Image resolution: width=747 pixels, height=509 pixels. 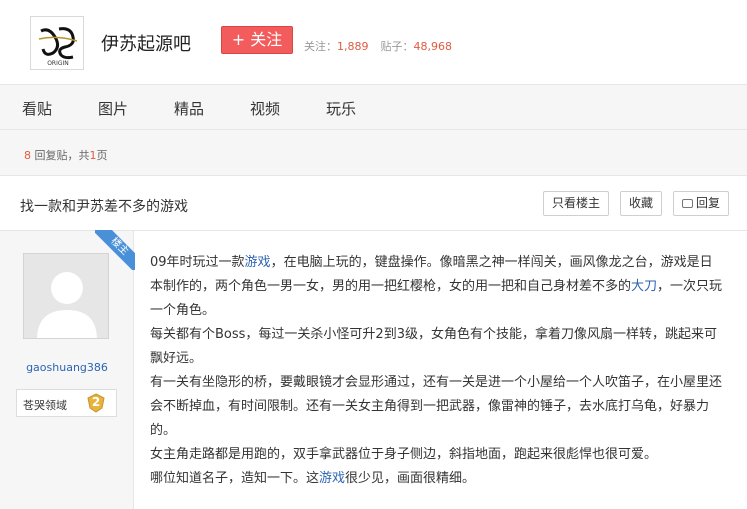 I want to click on level-number: 2, so click(x=96, y=403).